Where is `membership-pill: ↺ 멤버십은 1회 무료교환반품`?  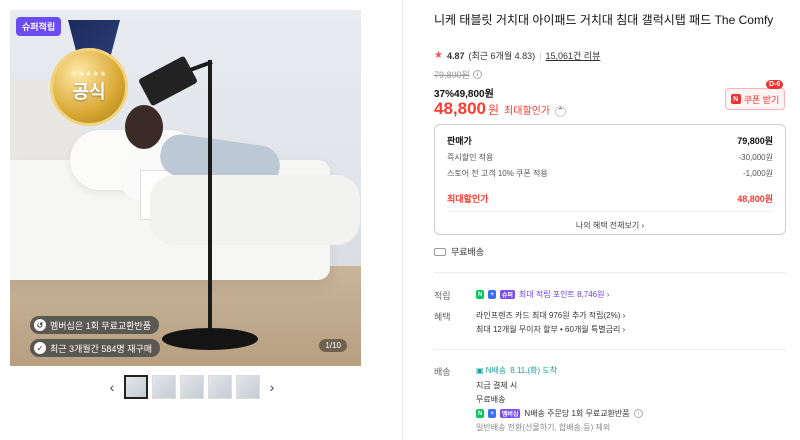
membership-pill: ↺ 멤버십은 1회 무료교환반품 is located at coordinates (95, 325).